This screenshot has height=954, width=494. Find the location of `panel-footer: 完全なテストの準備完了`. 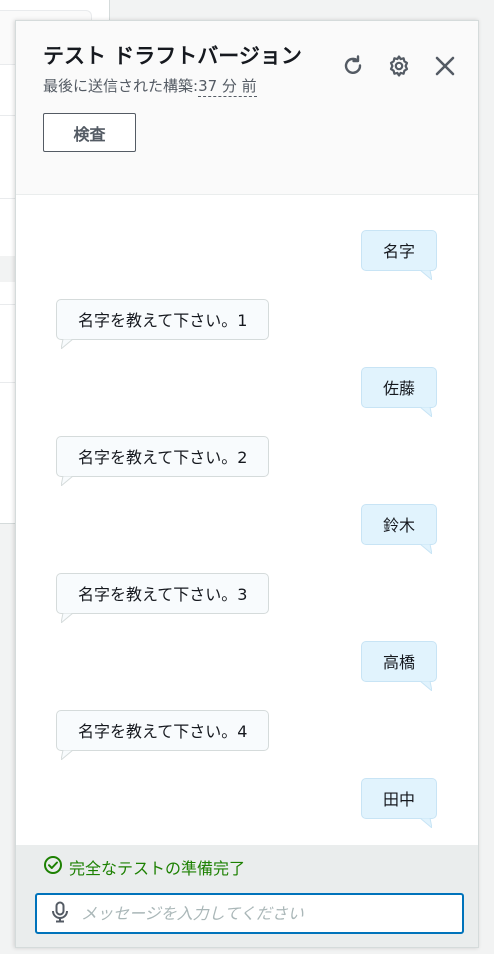

panel-footer: 完全なテストの準備完了 is located at coordinates (247, 896).